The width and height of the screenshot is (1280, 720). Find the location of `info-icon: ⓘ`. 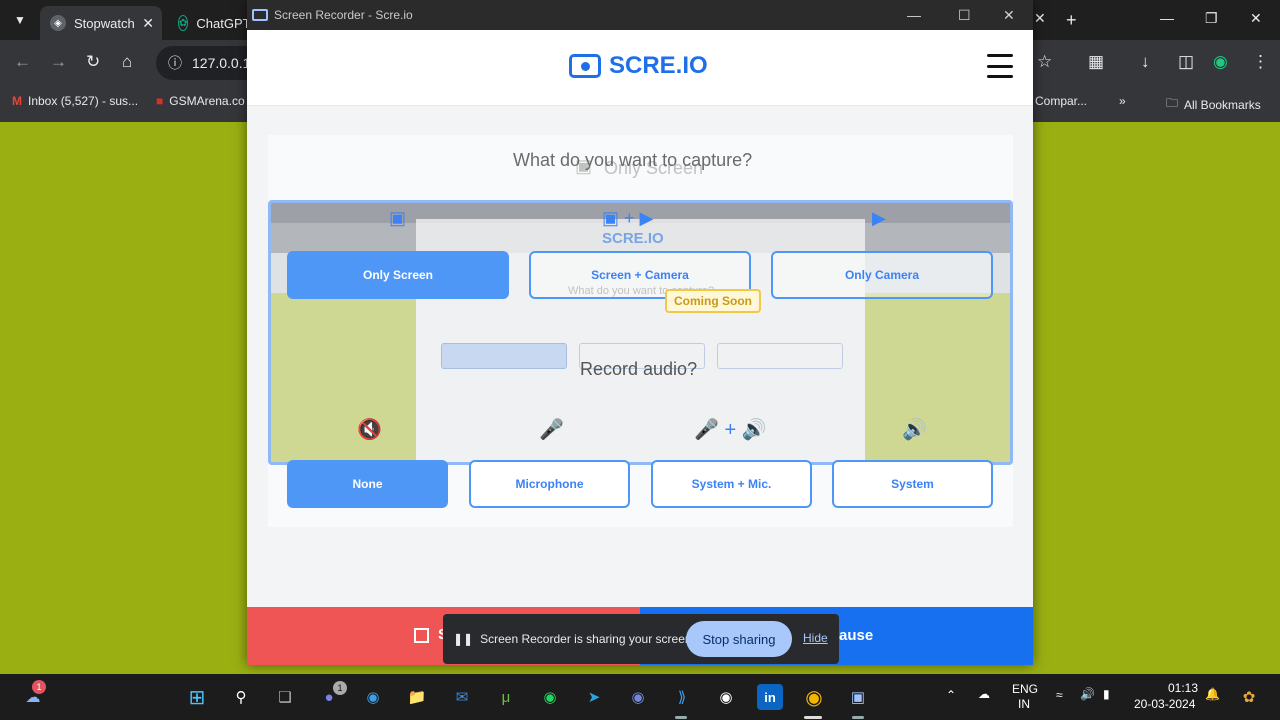

info-icon: ⓘ is located at coordinates (175, 63).